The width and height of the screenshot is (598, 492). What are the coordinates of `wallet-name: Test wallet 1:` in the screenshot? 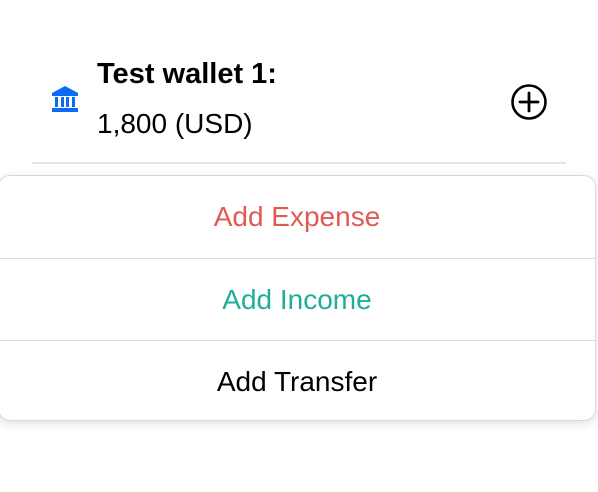 It's located at (187, 74).